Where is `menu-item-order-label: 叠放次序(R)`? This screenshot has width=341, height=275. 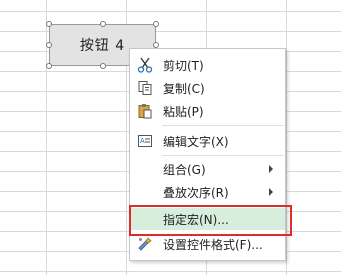 menu-item-order-label: 叠放次序(R) is located at coordinates (196, 192).